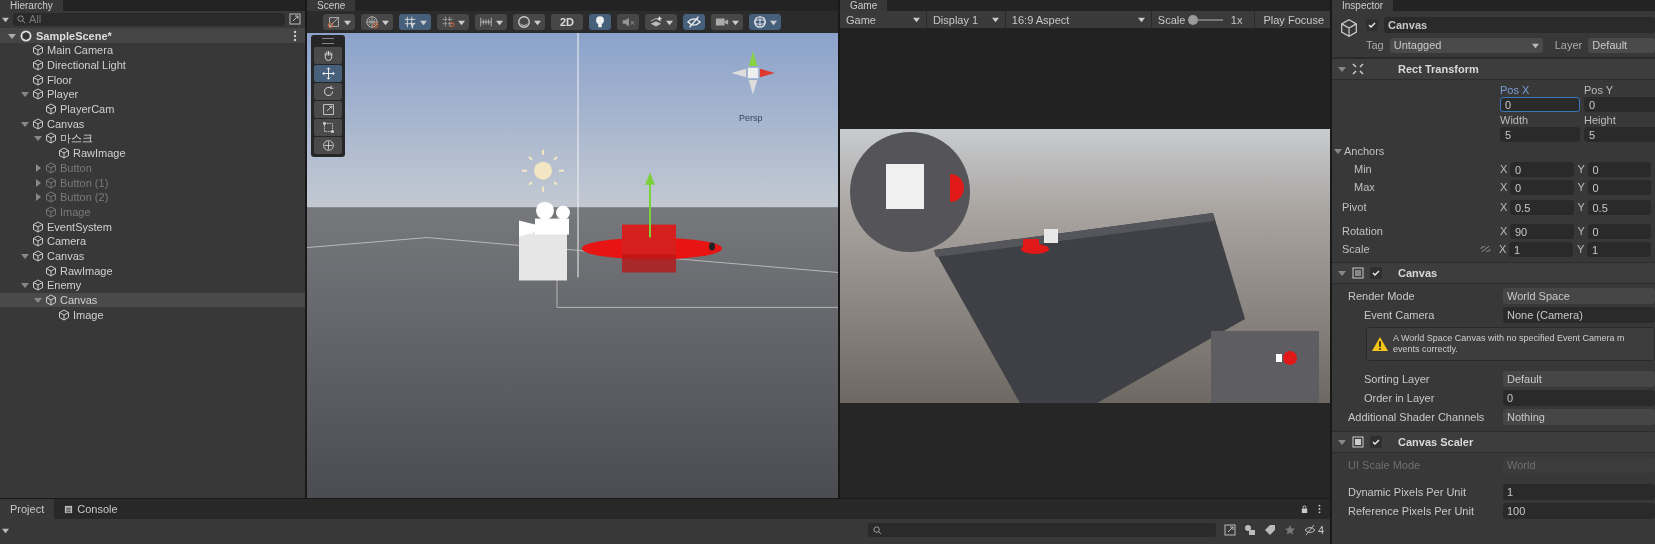  I want to click on hierarchy-item: Player, so click(152, 94).